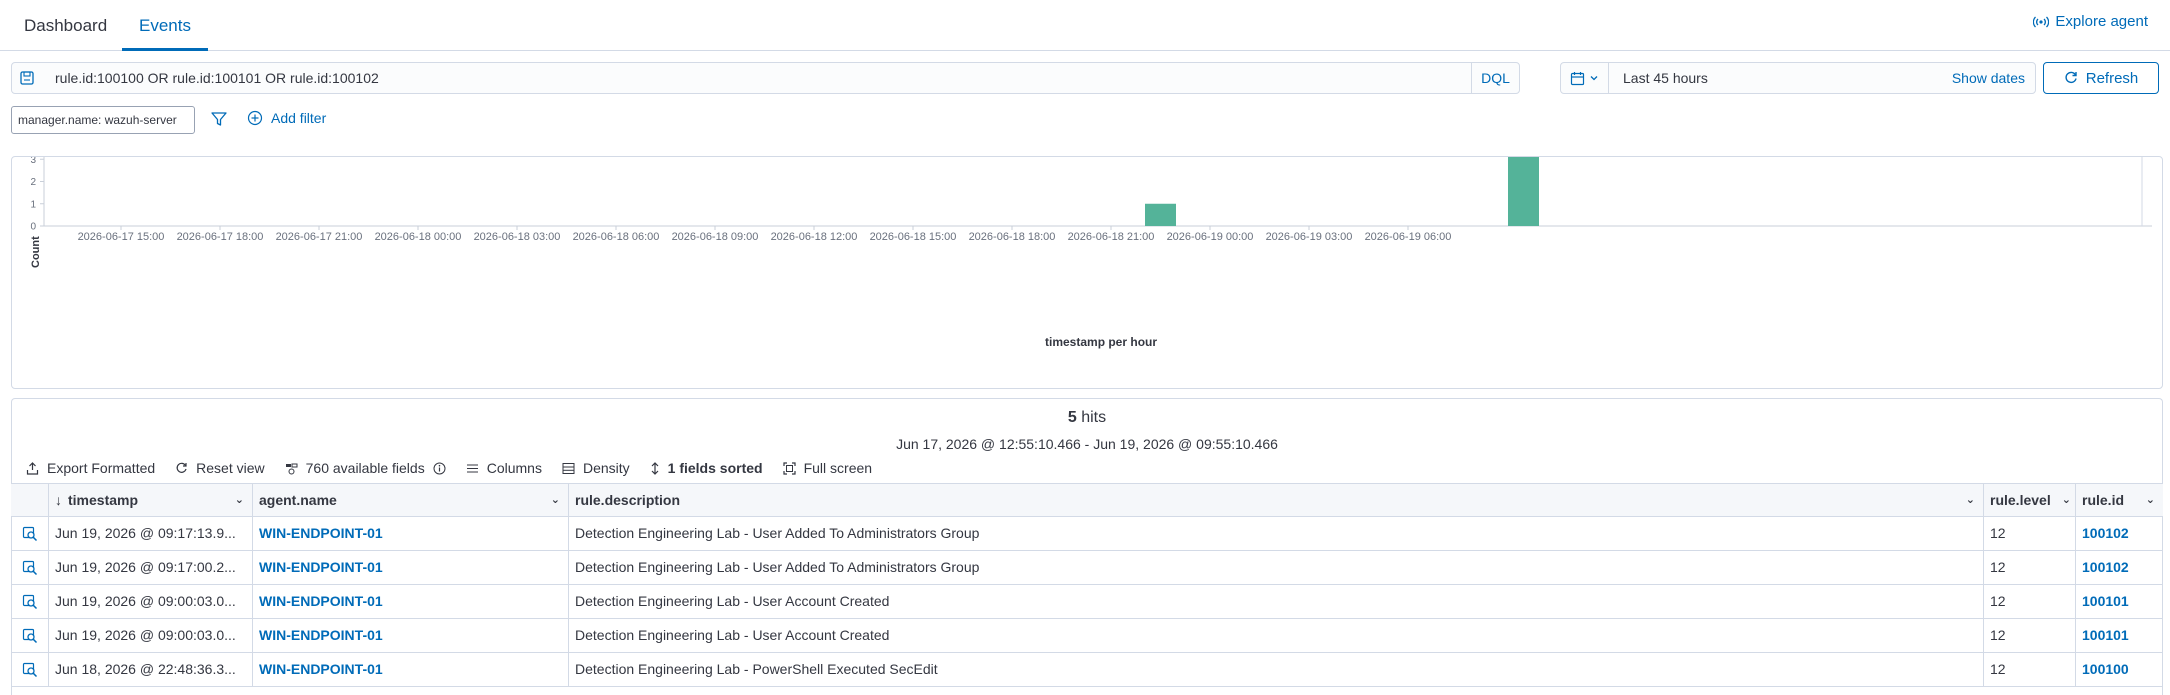  Describe the element at coordinates (1210, 237) in the screenshot. I see `x-tick-label: 2026-06-19 00:00` at that location.